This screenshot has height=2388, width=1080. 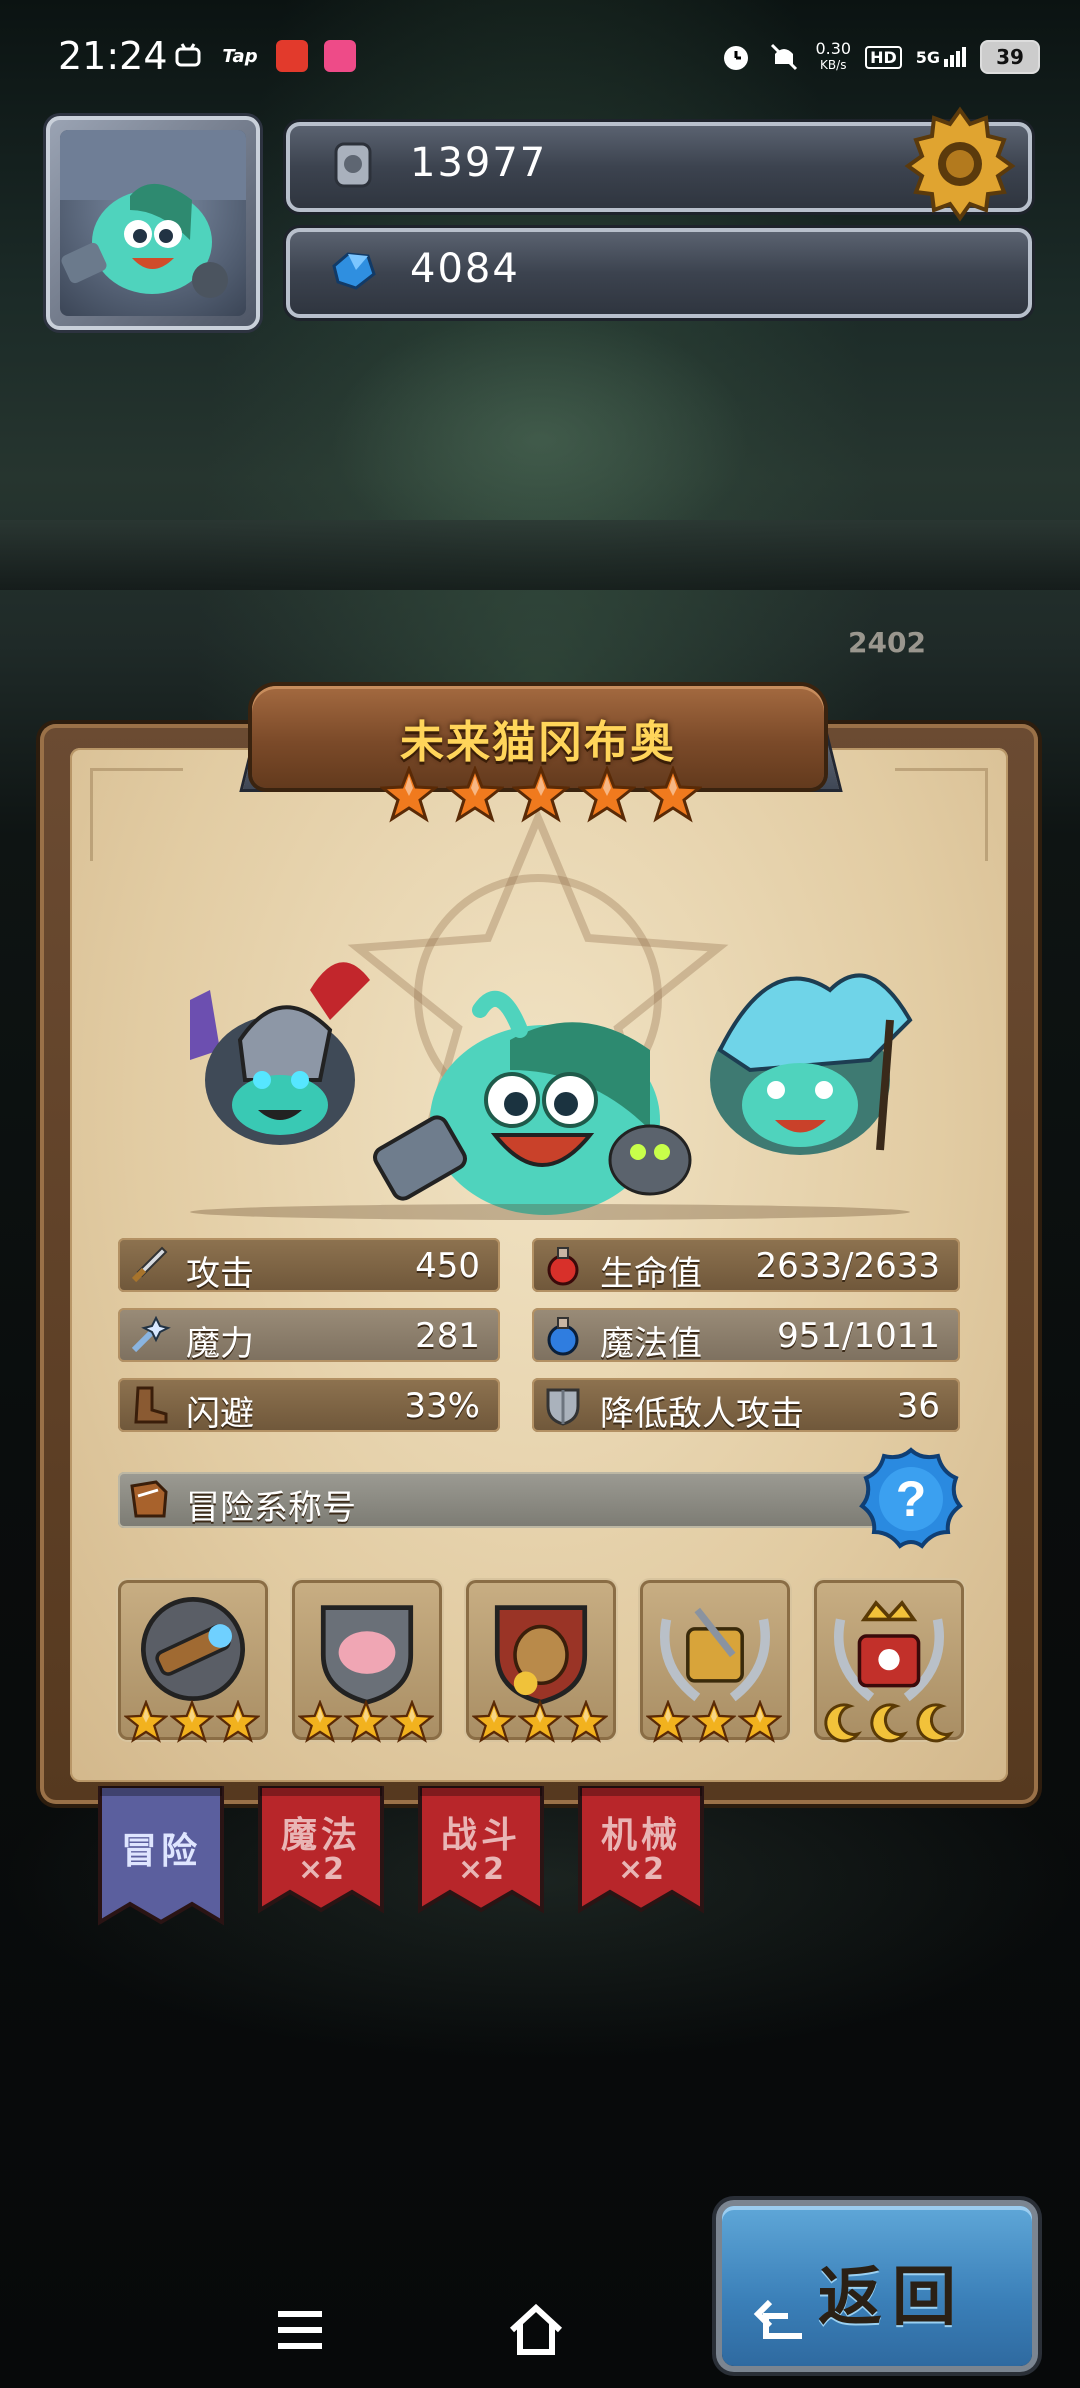 I want to click on crown-chest-badge-icon, so click(x=889, y=1651).